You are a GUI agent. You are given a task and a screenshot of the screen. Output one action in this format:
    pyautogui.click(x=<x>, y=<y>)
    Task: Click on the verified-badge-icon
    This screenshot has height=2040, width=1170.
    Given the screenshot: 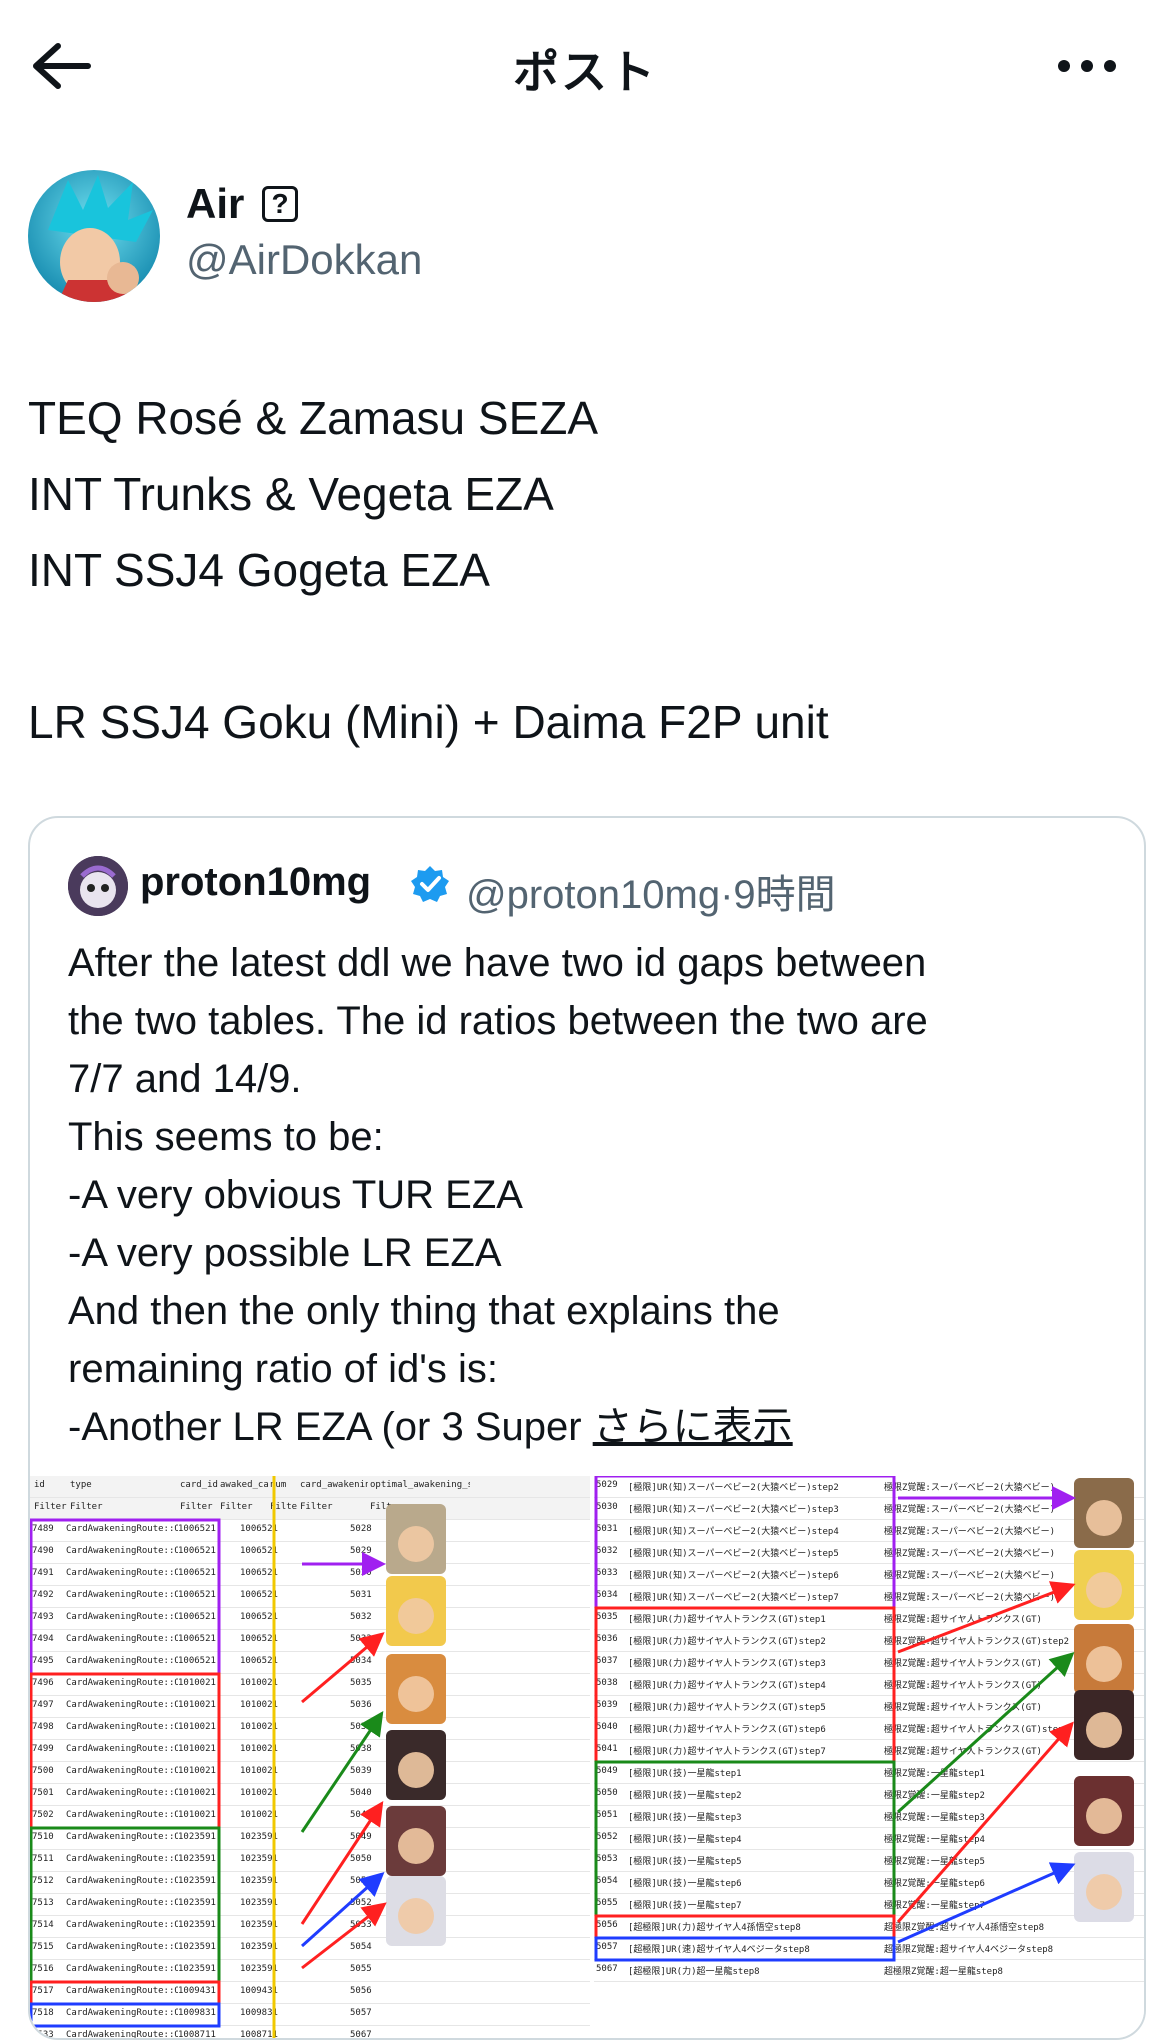 What is the action you would take?
    pyautogui.click(x=430, y=884)
    